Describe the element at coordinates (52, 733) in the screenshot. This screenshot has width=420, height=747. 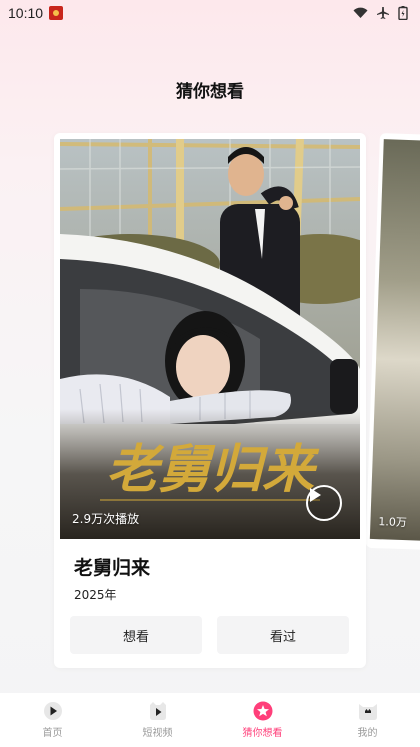
I see `nav-label-home: 首页` at that location.